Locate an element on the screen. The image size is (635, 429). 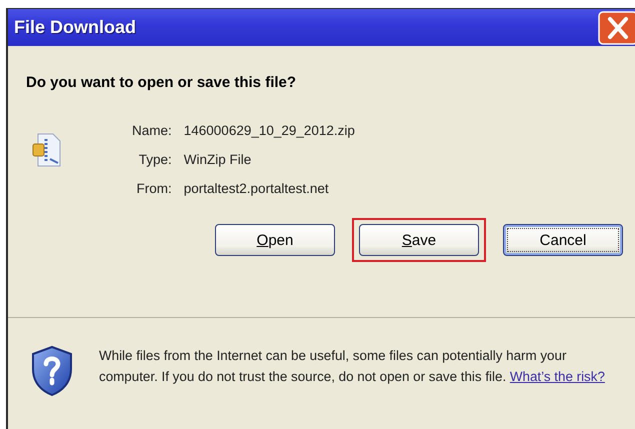
field-value: WinZip File is located at coordinates (218, 159).